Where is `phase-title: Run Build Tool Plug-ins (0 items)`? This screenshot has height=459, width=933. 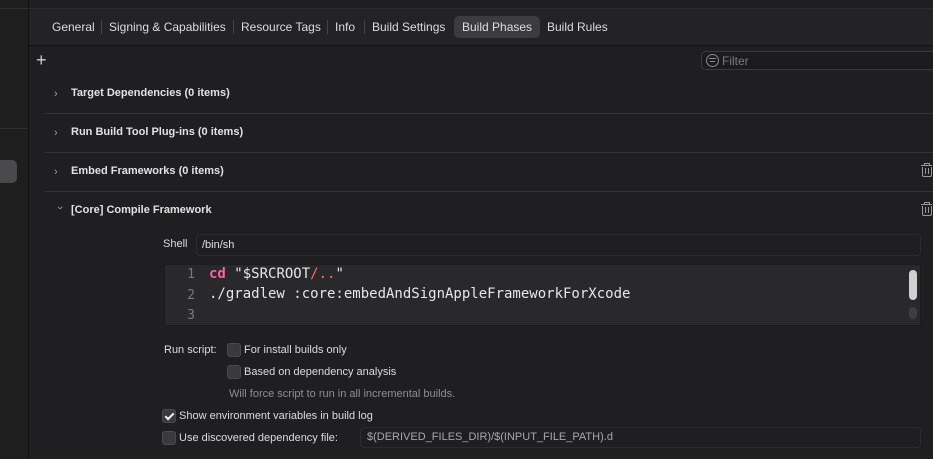
phase-title: Run Build Tool Plug-ins (0 items) is located at coordinates (157, 132).